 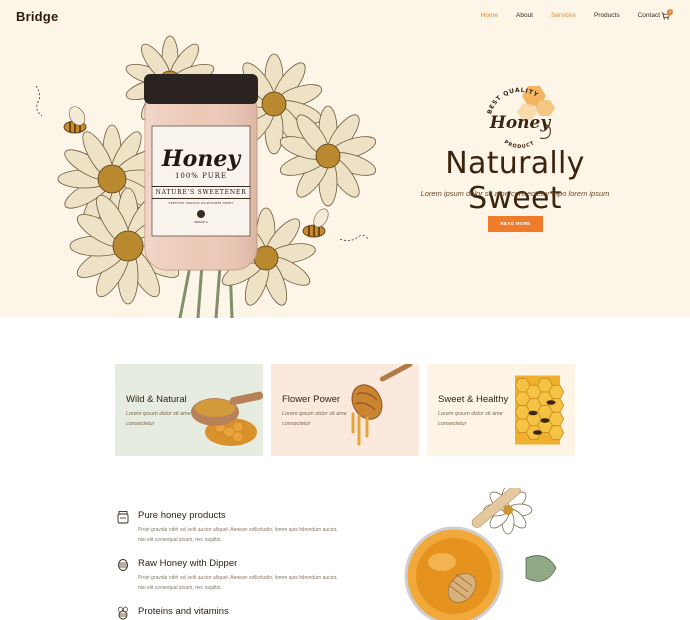 I want to click on cart-count-badge: 0, so click(x=670, y=12).